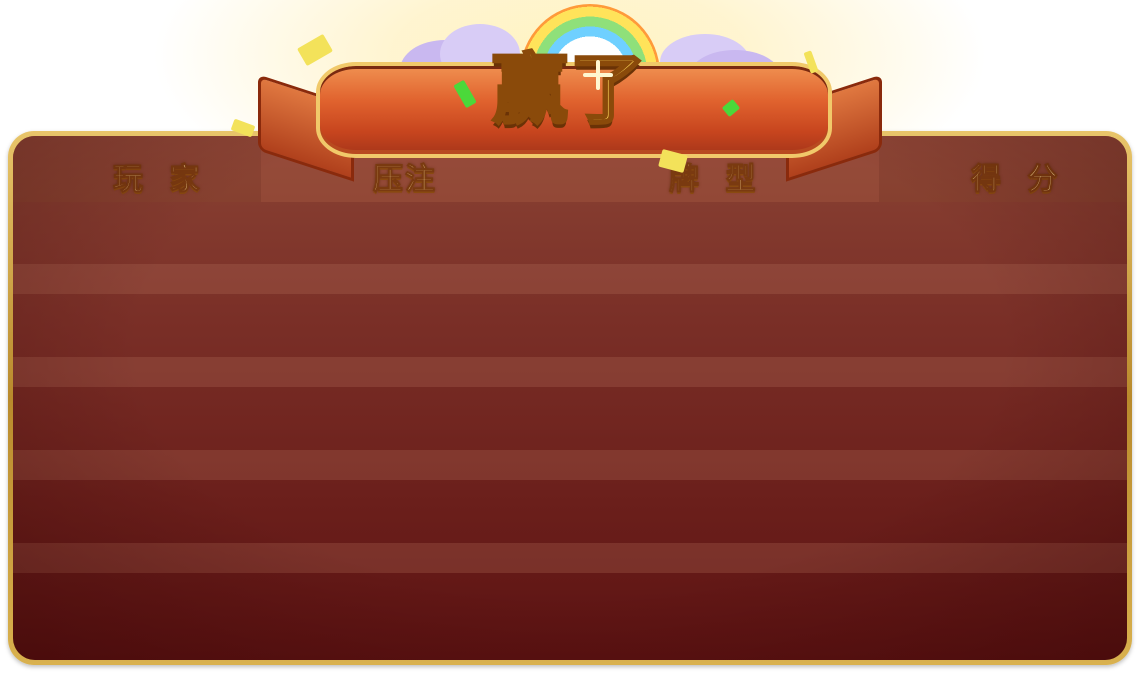  What do you see at coordinates (1018, 180) in the screenshot?
I see `column-header-score: 得 分` at bounding box center [1018, 180].